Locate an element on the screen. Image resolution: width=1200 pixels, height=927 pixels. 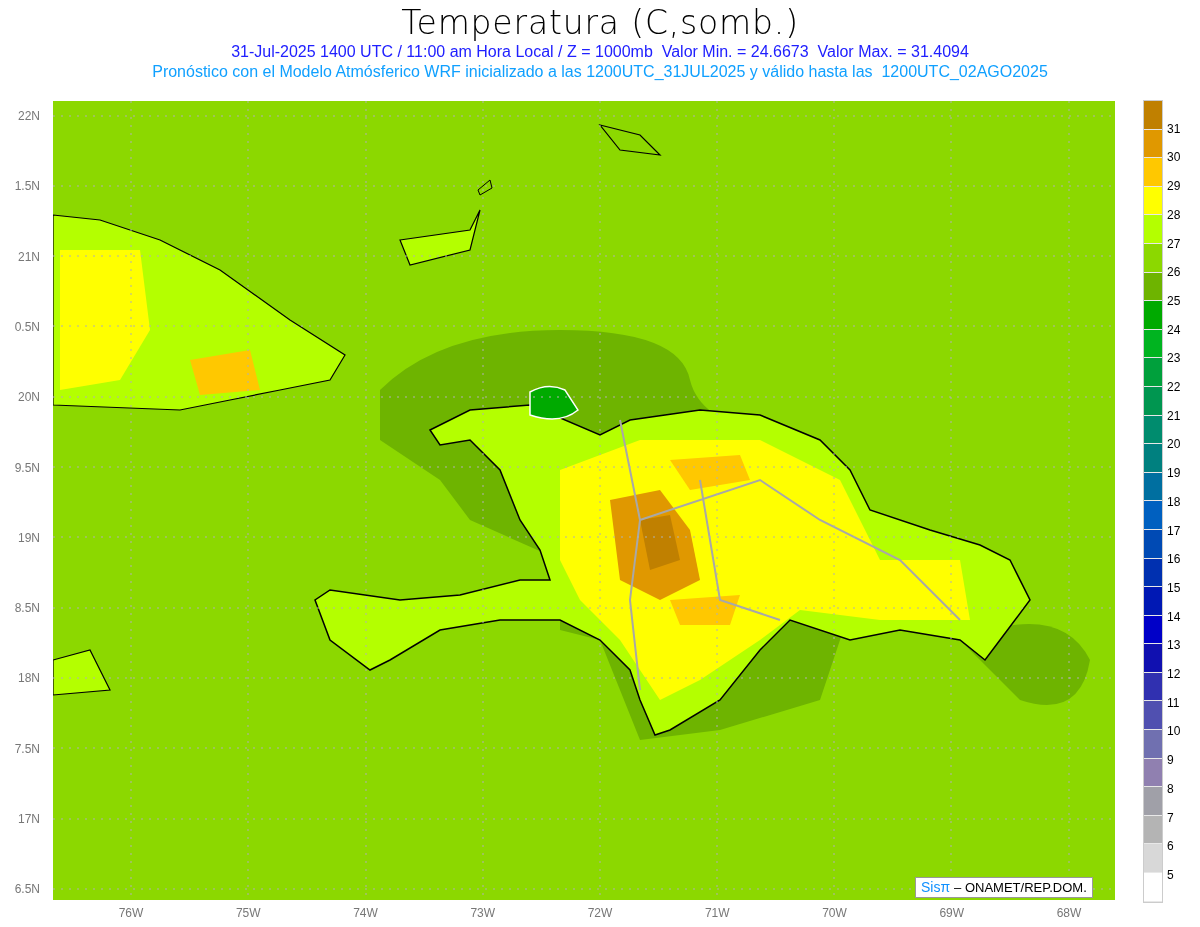
latitude-label: 0.5N is located at coordinates (26, 326).